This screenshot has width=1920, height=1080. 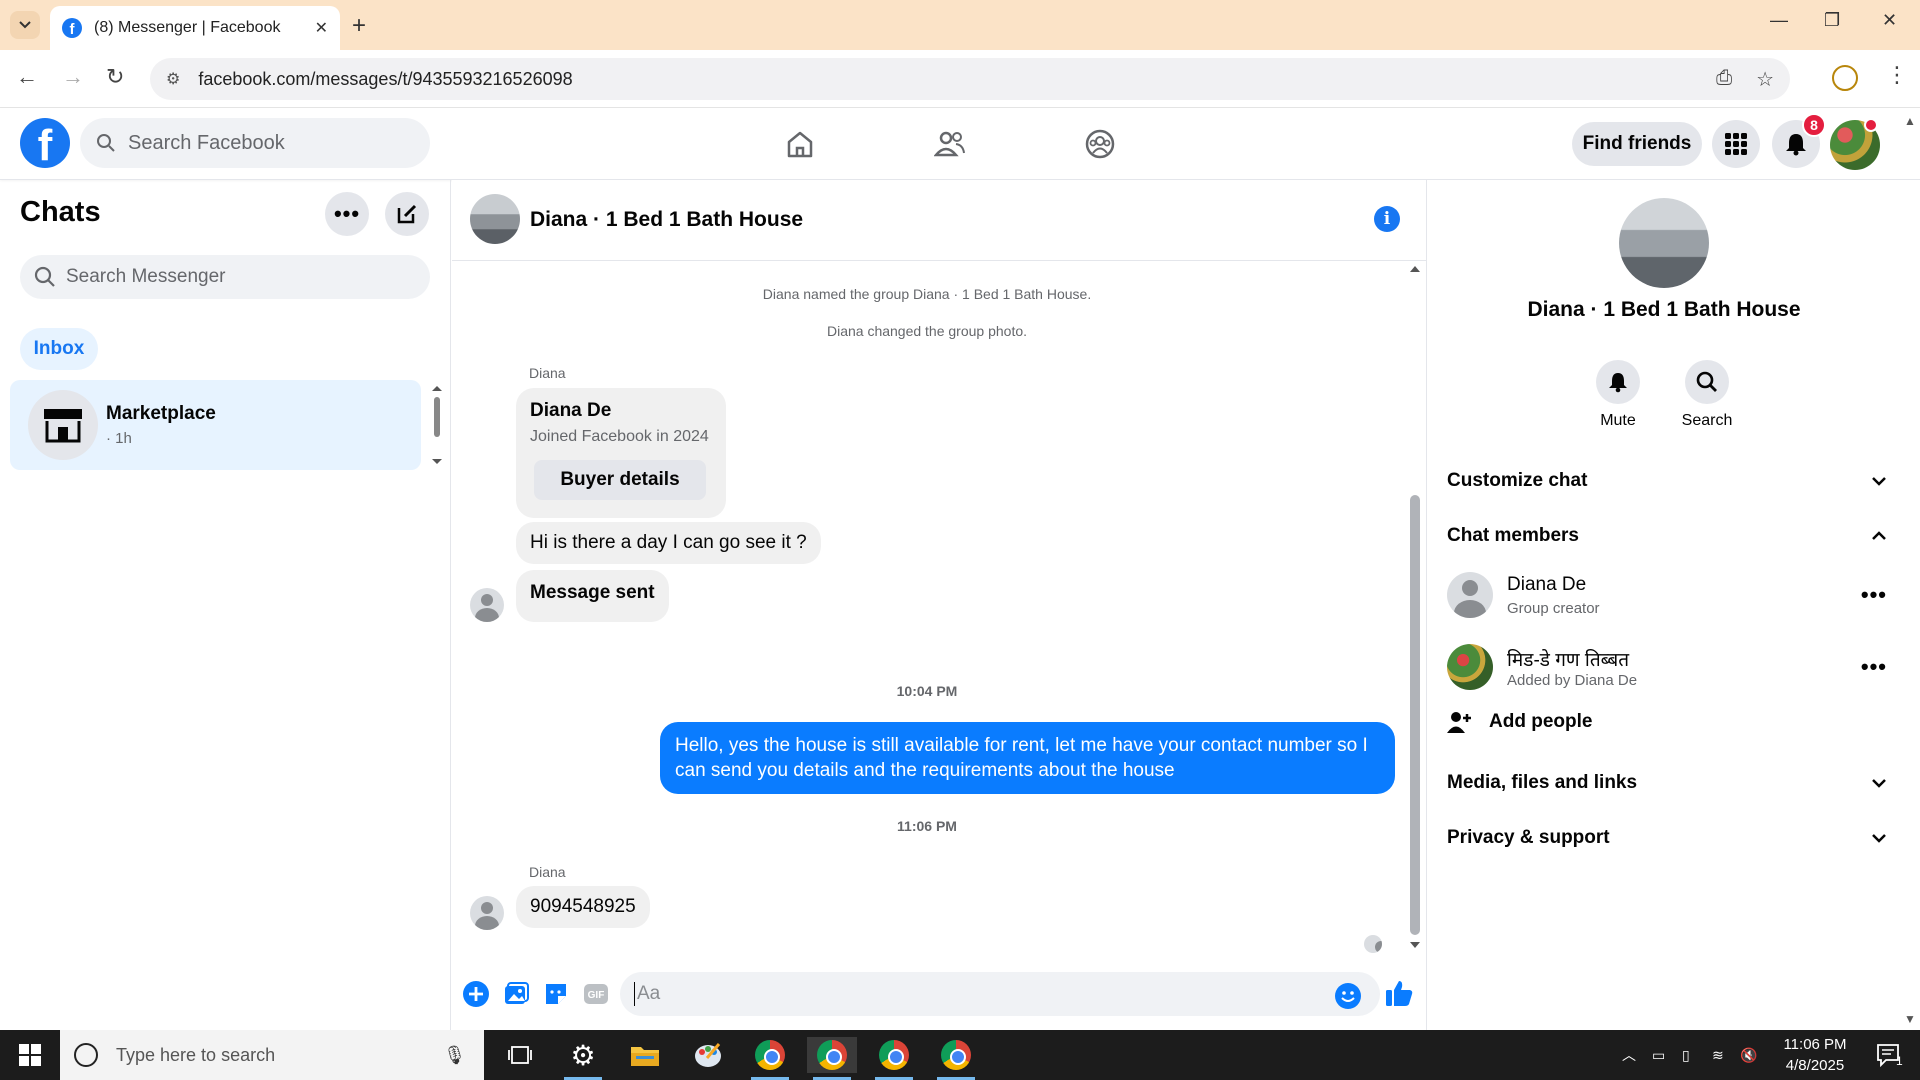 What do you see at coordinates (195, 28) in the screenshot?
I see `browser-tab-messenger: f (8) Messenger | Facebook ✕` at bounding box center [195, 28].